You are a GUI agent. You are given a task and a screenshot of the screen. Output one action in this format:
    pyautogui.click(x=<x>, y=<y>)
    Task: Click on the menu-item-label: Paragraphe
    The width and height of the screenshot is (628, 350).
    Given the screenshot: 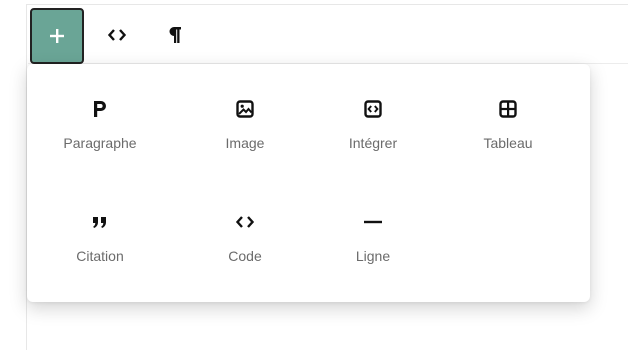 What is the action you would take?
    pyautogui.click(x=100, y=143)
    